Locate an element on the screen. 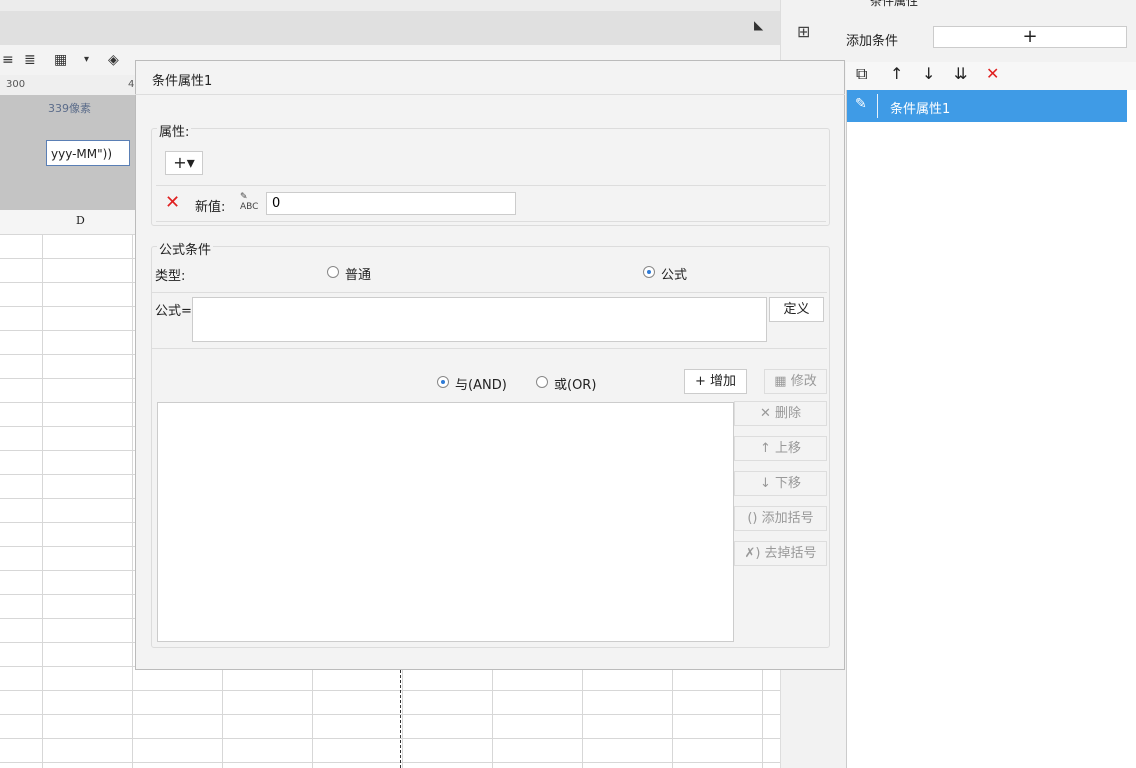 Image resolution: width=1136 pixels, height=768 pixels. modify-icon: ▦ is located at coordinates (782, 381).